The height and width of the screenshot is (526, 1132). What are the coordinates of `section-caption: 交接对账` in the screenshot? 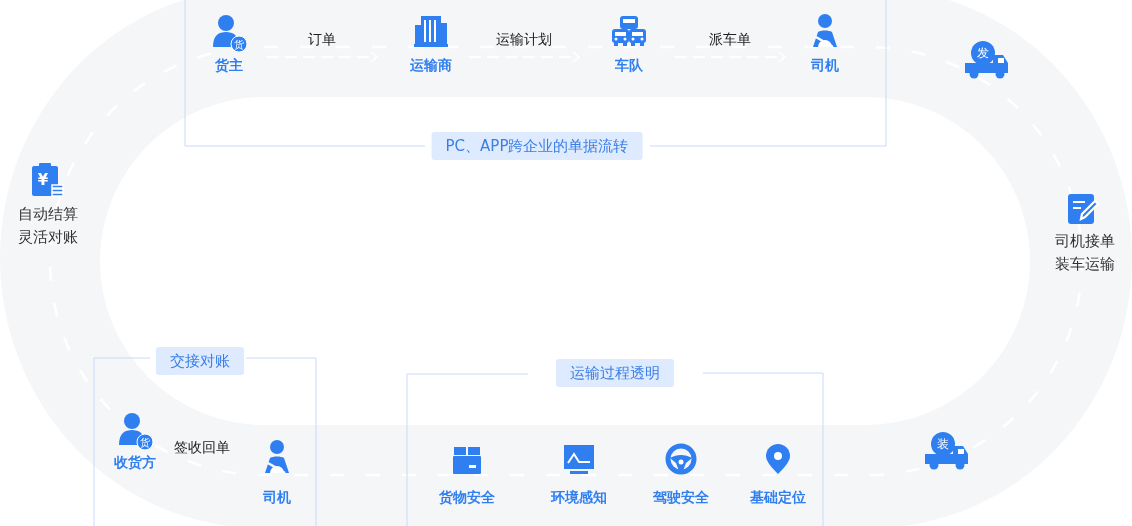 It's located at (200, 361).